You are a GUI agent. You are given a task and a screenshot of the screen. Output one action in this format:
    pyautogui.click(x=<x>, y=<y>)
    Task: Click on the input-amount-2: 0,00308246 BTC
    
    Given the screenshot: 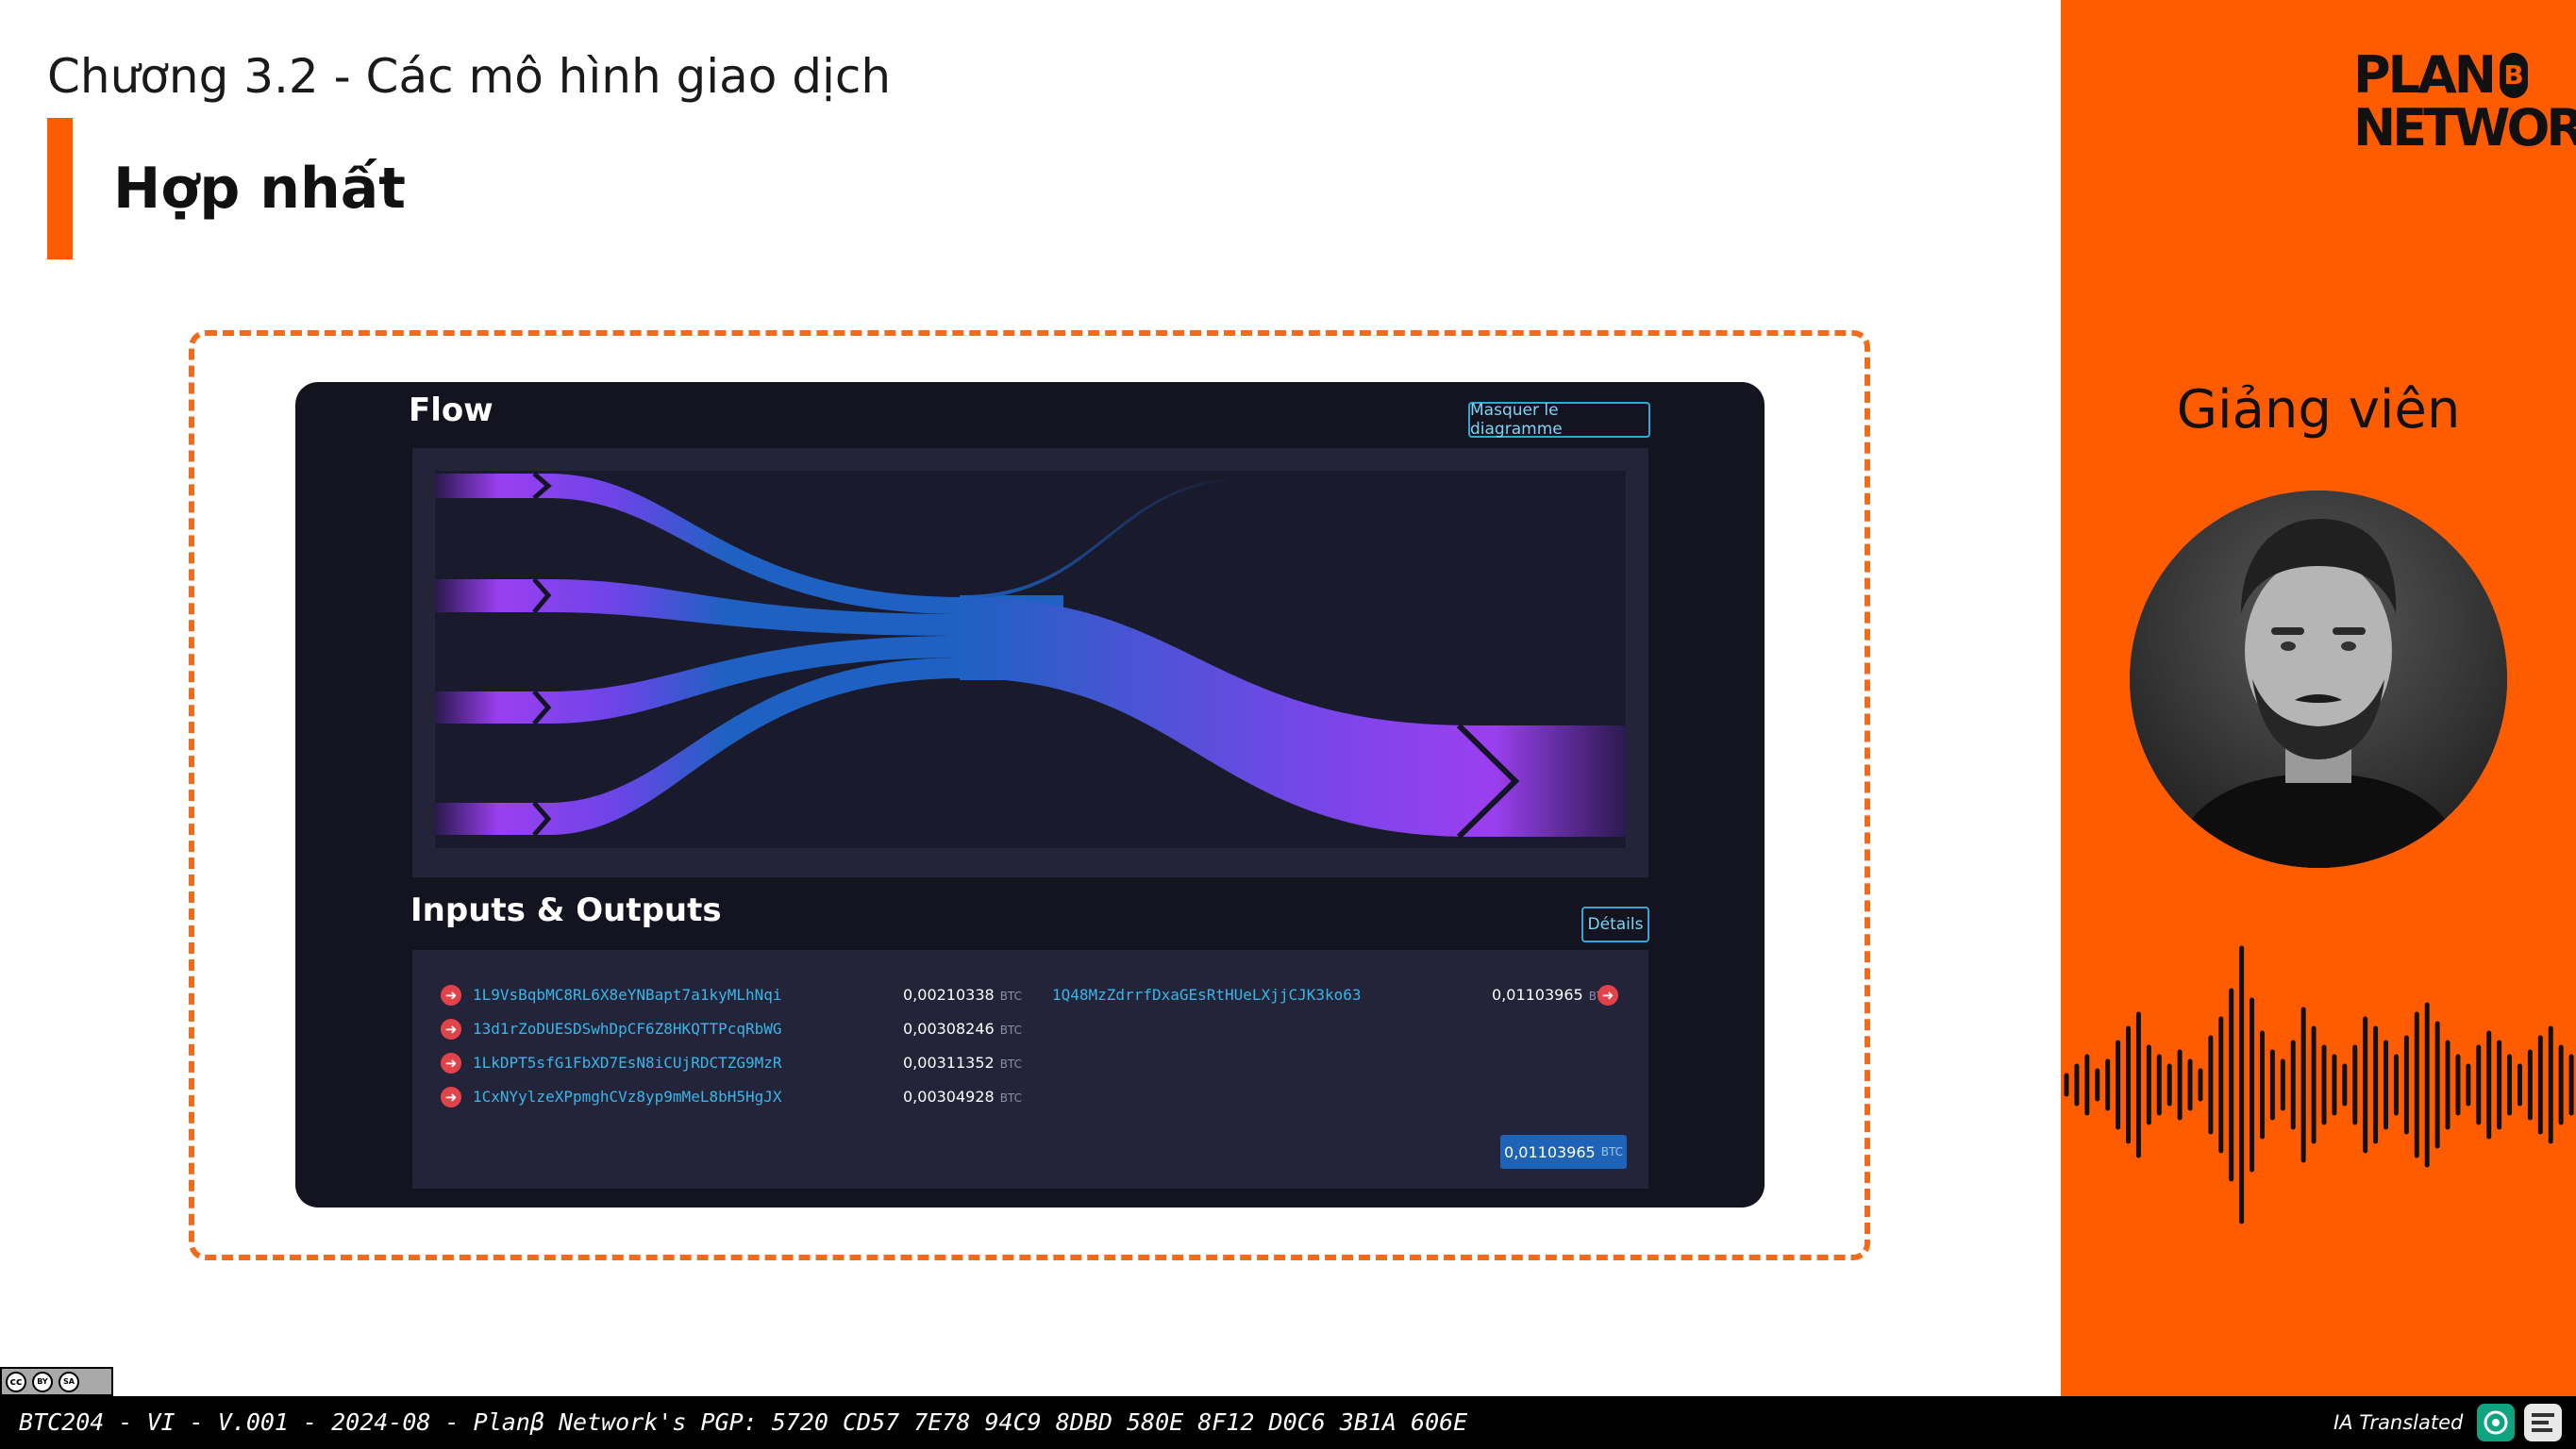 What is the action you would take?
    pyautogui.click(x=962, y=1029)
    